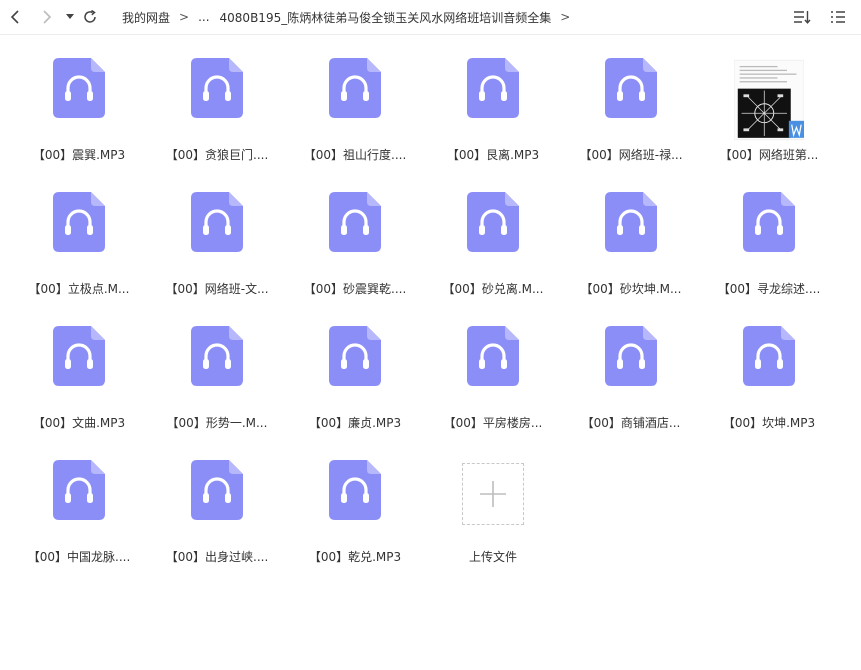 This screenshot has height=670, width=861. Describe the element at coordinates (79, 423) in the screenshot. I see `file-name: 【00】文曲.MP3` at that location.